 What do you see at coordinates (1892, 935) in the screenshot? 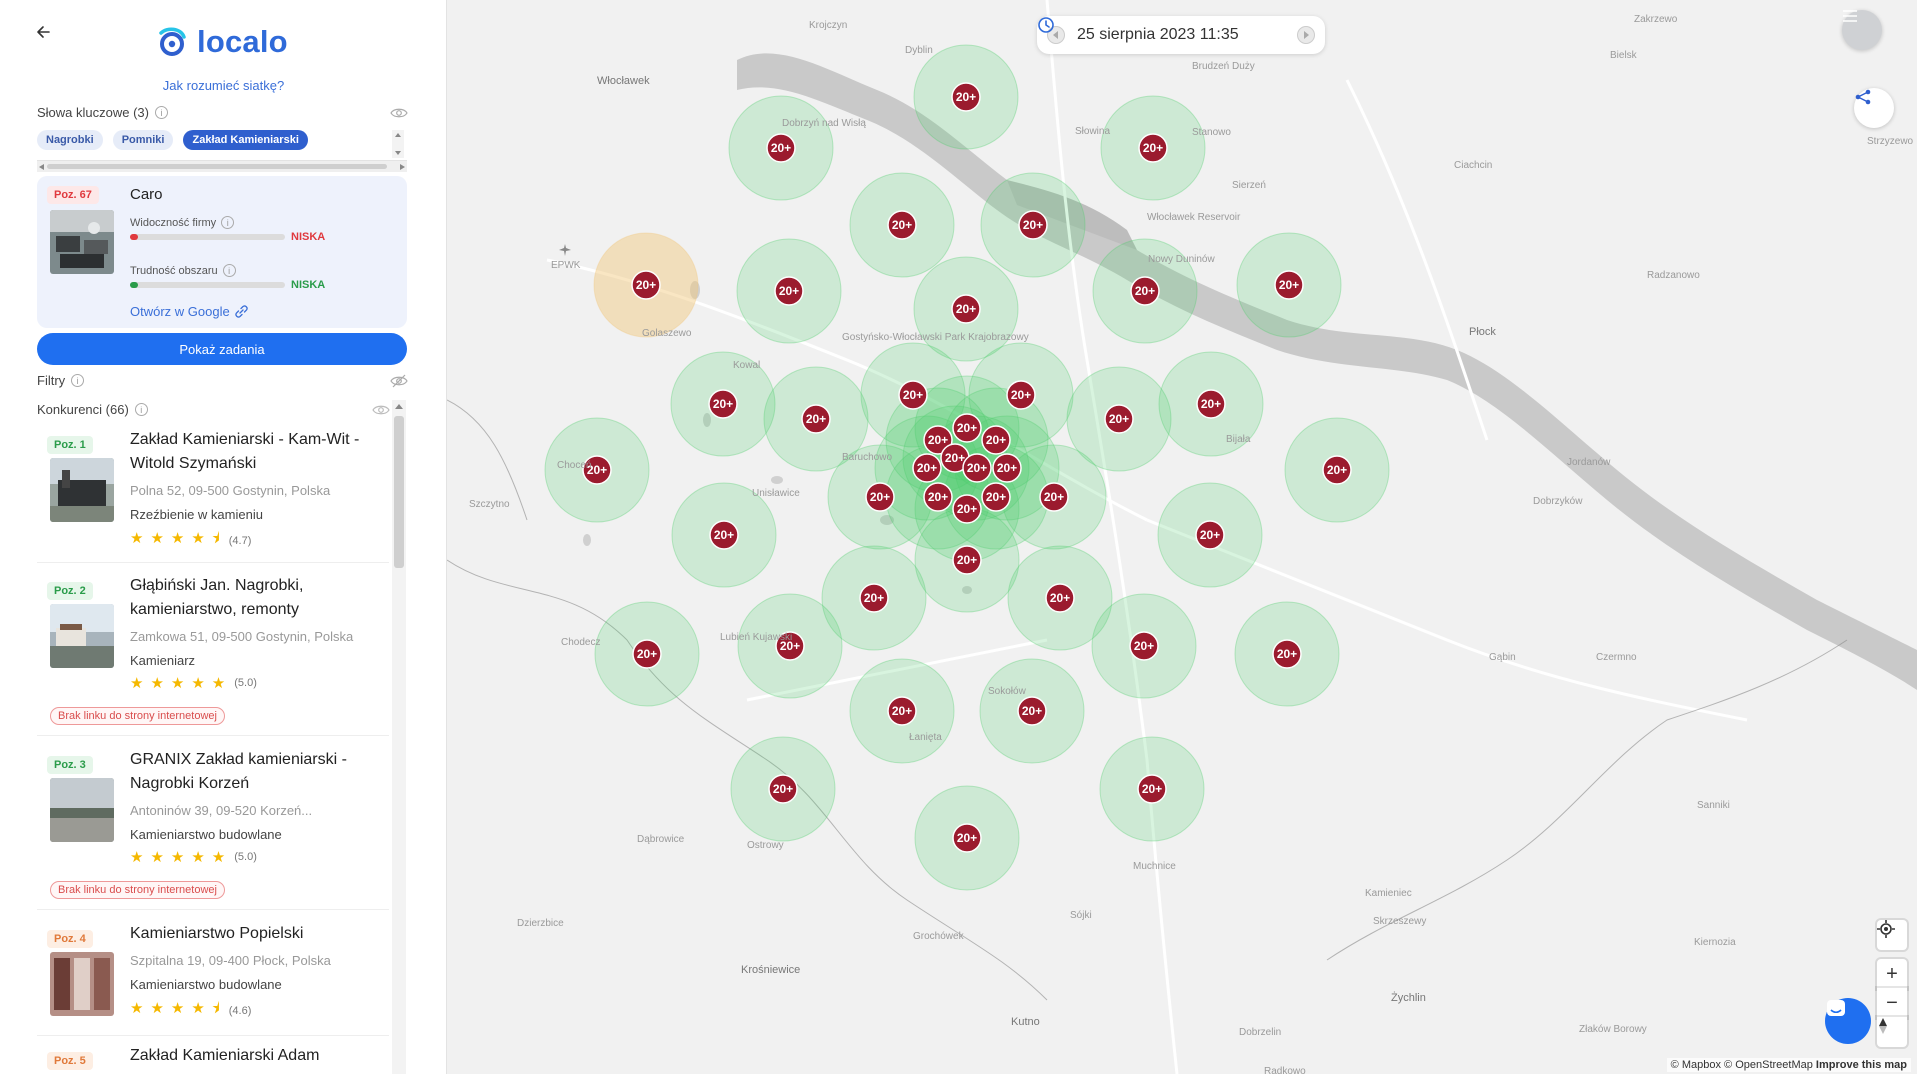
I see `geolocate-button` at bounding box center [1892, 935].